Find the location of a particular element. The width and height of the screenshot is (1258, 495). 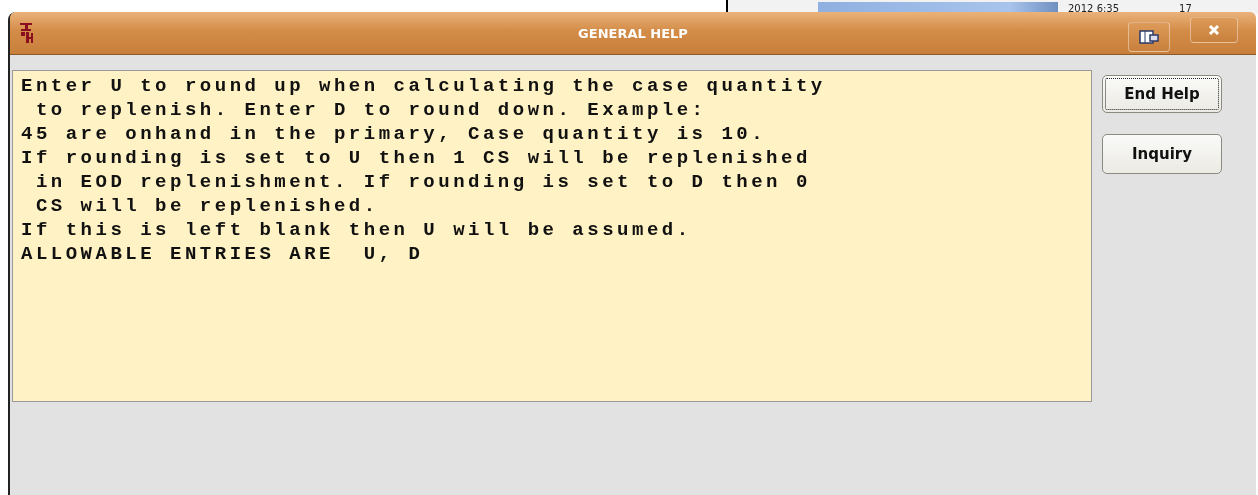

app-logo-icon is located at coordinates (27, 33).